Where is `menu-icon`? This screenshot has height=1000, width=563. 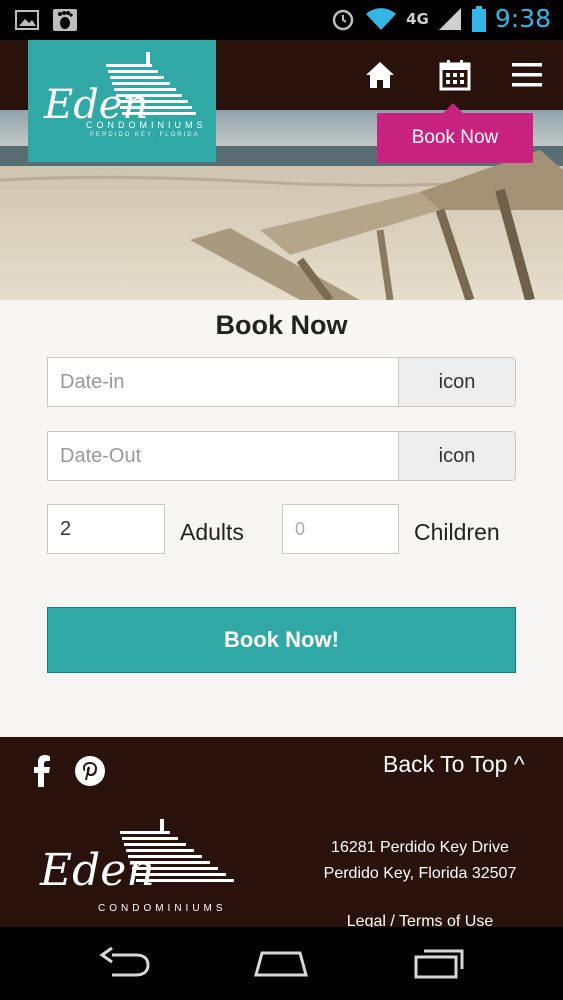 menu-icon is located at coordinates (527, 75).